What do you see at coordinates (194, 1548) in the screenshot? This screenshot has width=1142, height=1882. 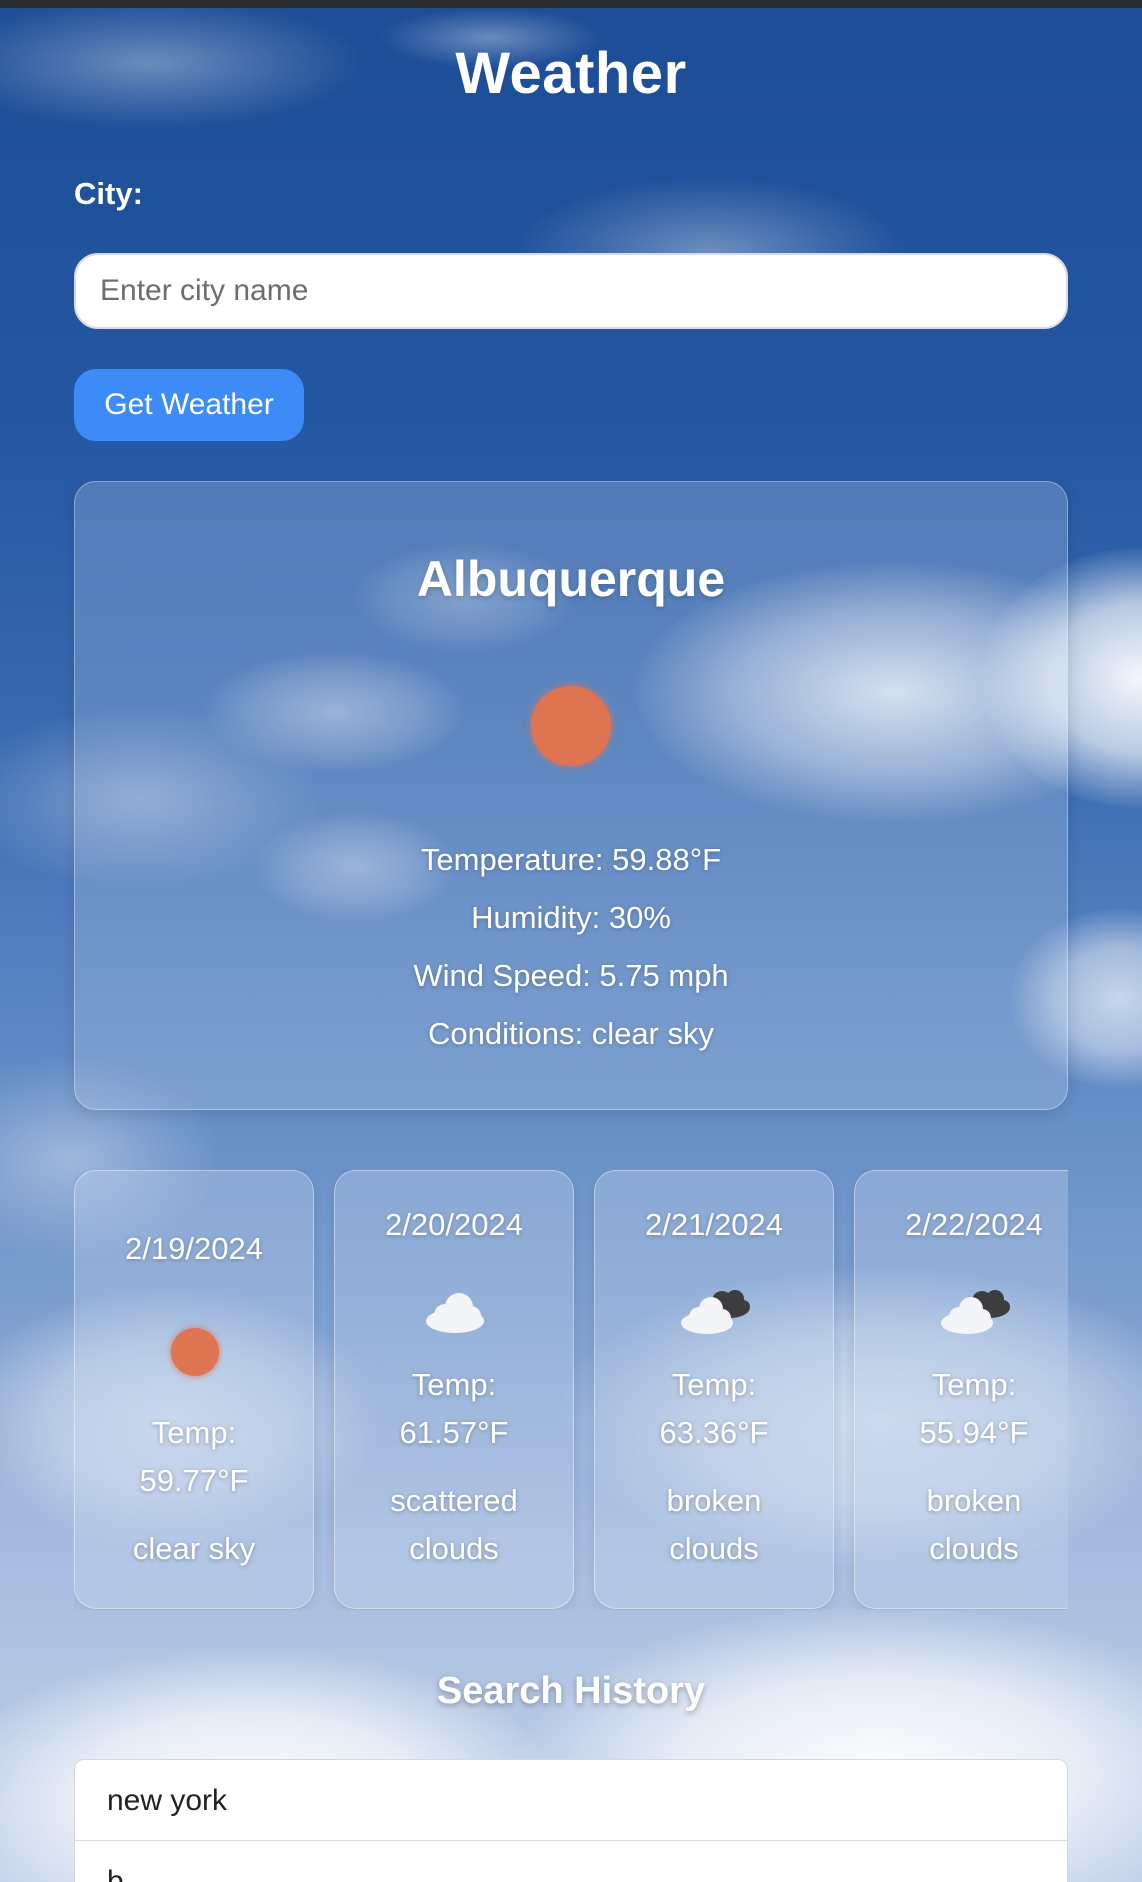 I see `forecast-description: clear sky` at bounding box center [194, 1548].